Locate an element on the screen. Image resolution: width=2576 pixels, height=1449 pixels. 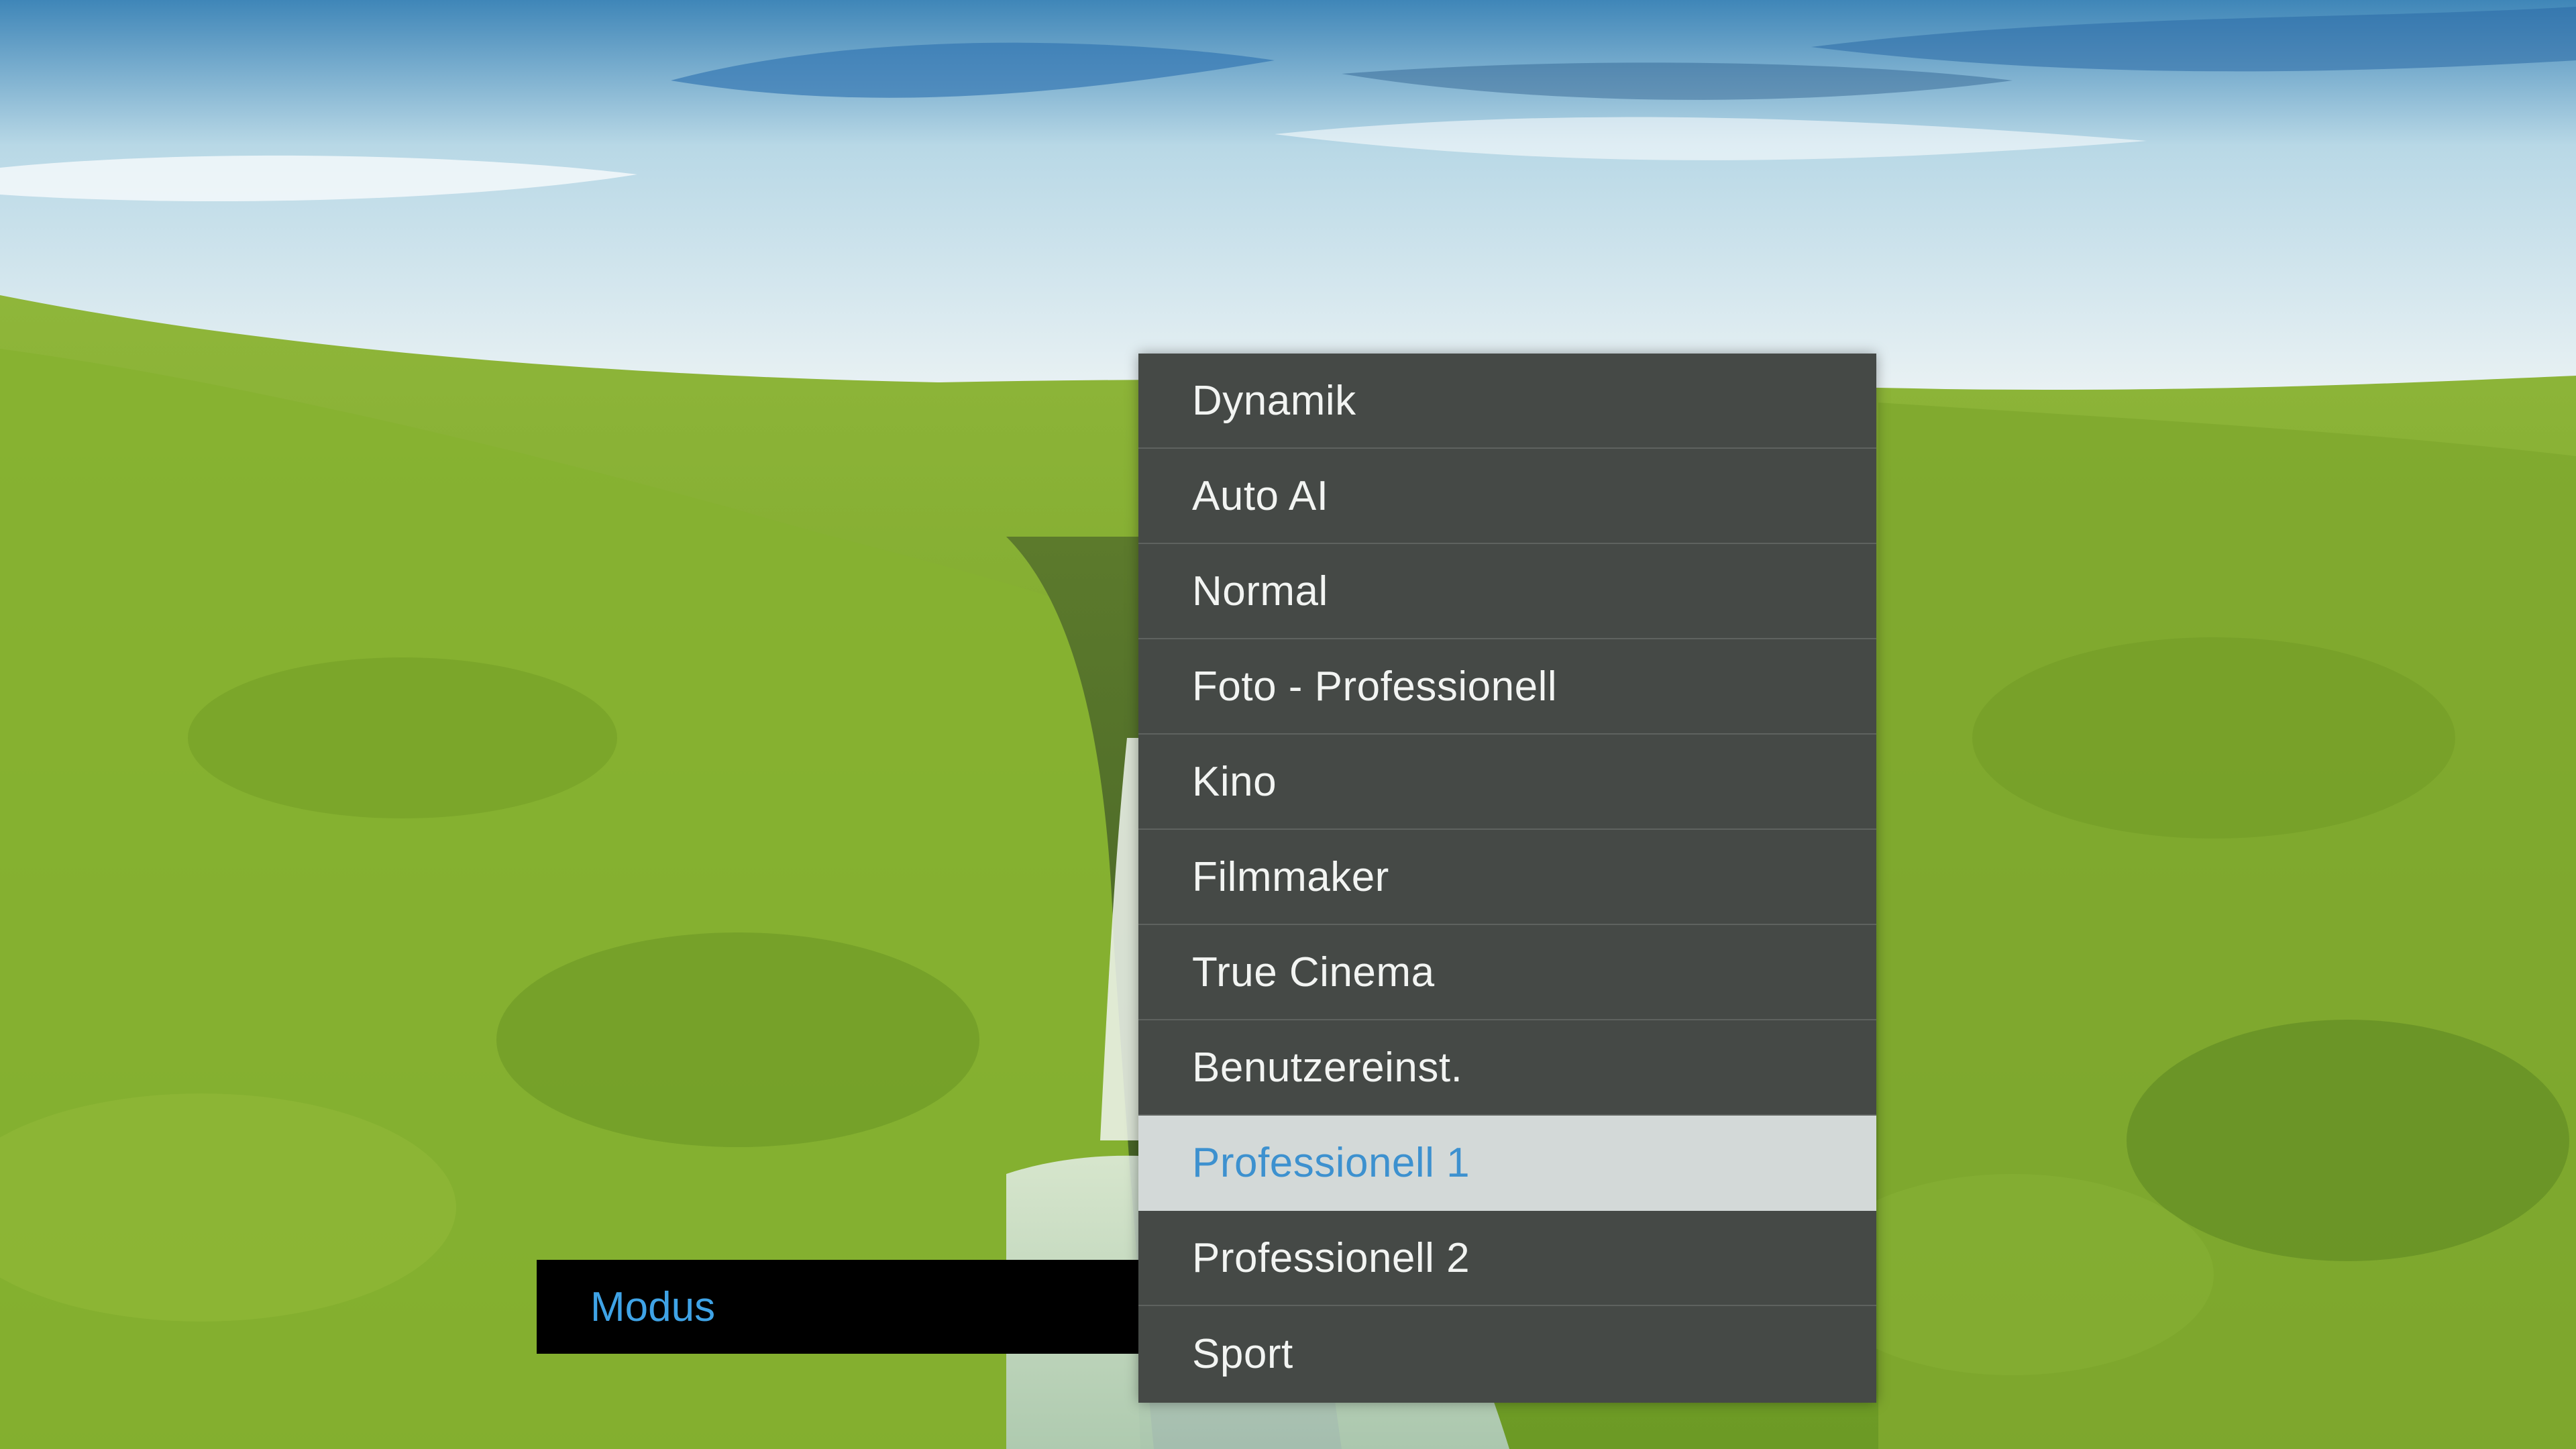
mode-option-label: Dynamik is located at coordinates (1274, 400).